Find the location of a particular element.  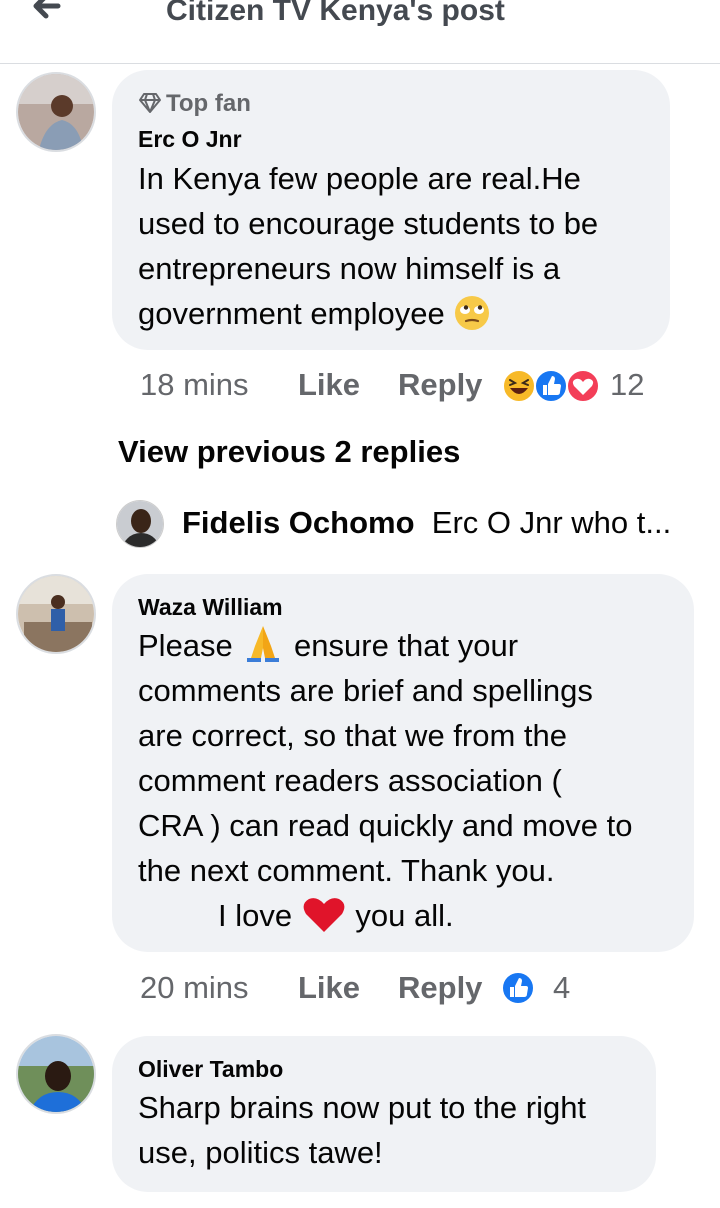

reaction-count: 4 is located at coordinates (562, 987).